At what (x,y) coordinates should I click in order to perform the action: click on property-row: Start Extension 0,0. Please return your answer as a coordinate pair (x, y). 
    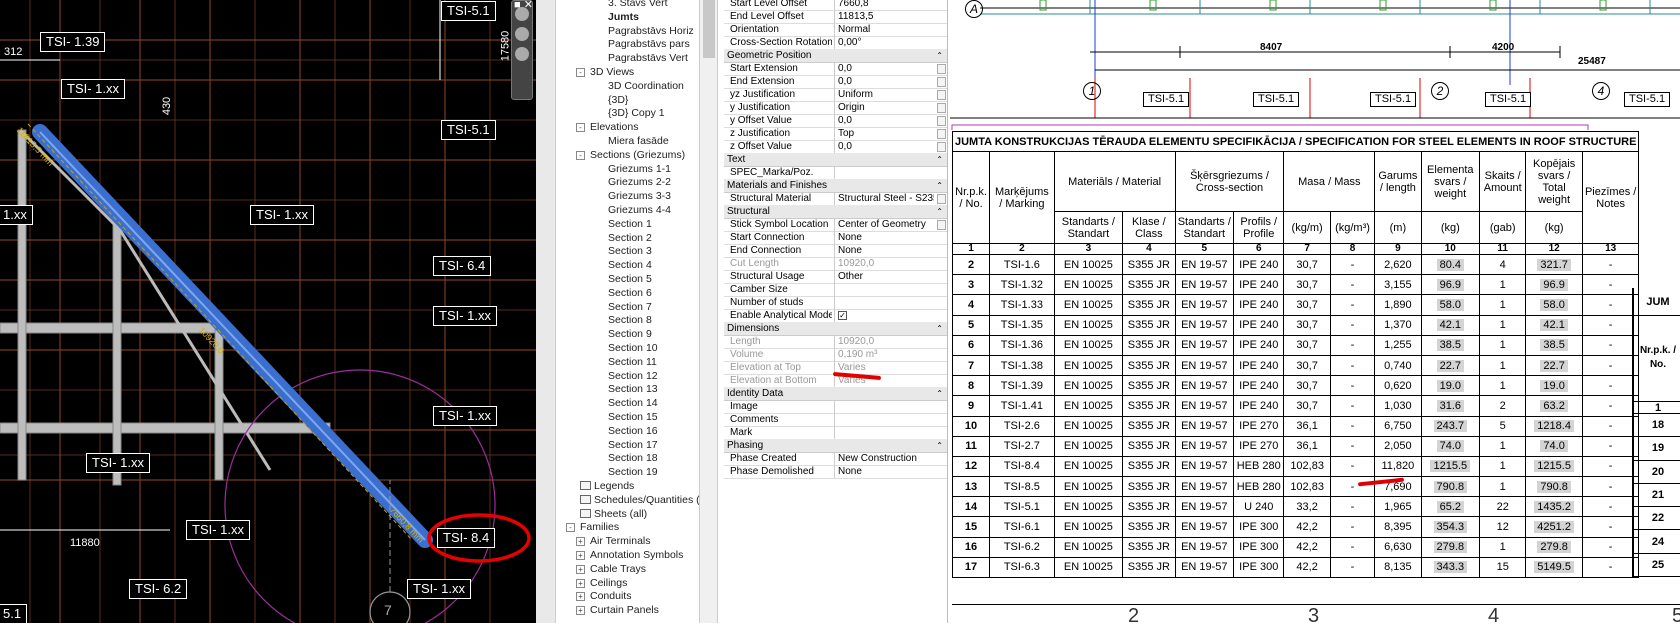
    Looking at the image, I should click on (835, 69).